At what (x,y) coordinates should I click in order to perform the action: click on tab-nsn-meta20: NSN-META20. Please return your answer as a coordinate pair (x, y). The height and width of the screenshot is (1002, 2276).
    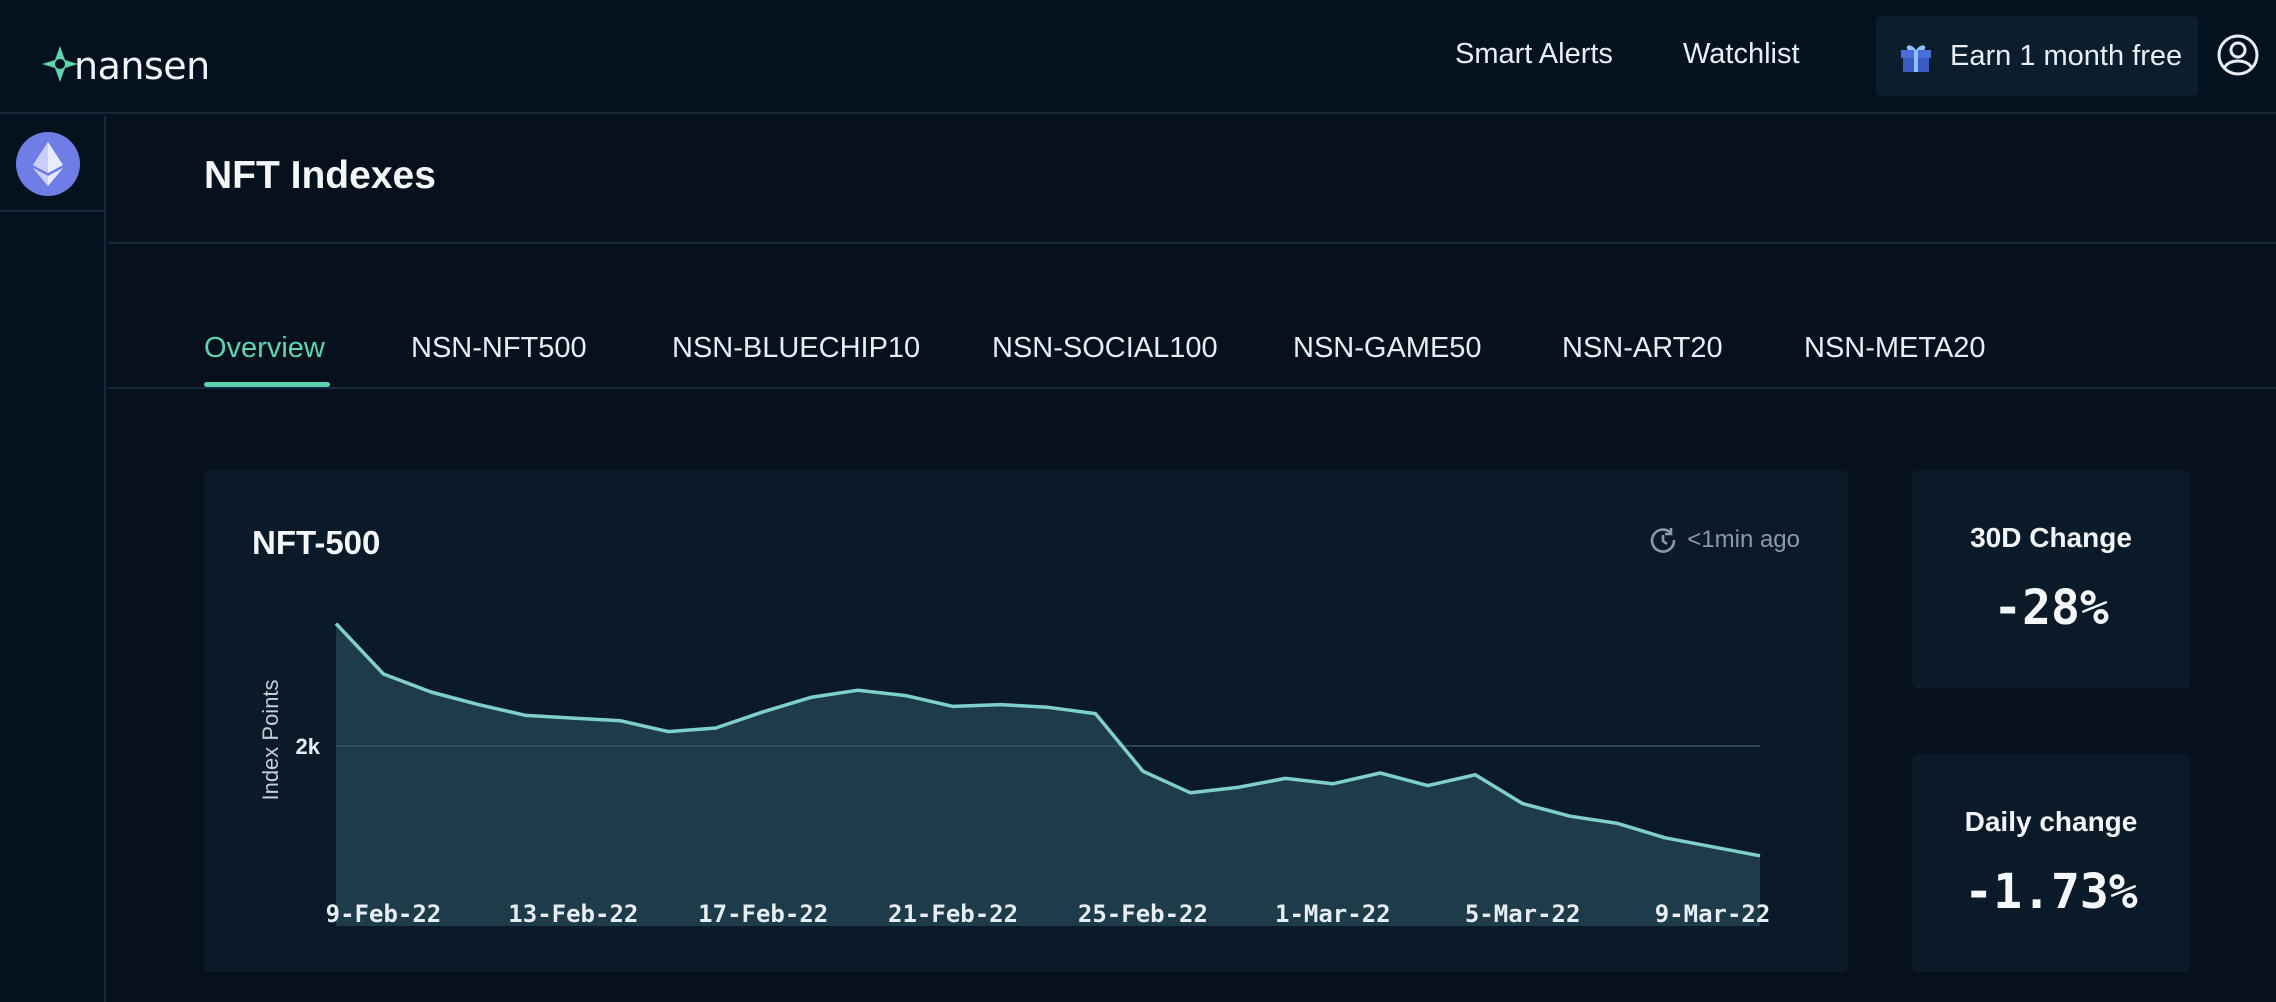
    Looking at the image, I should click on (1895, 348).